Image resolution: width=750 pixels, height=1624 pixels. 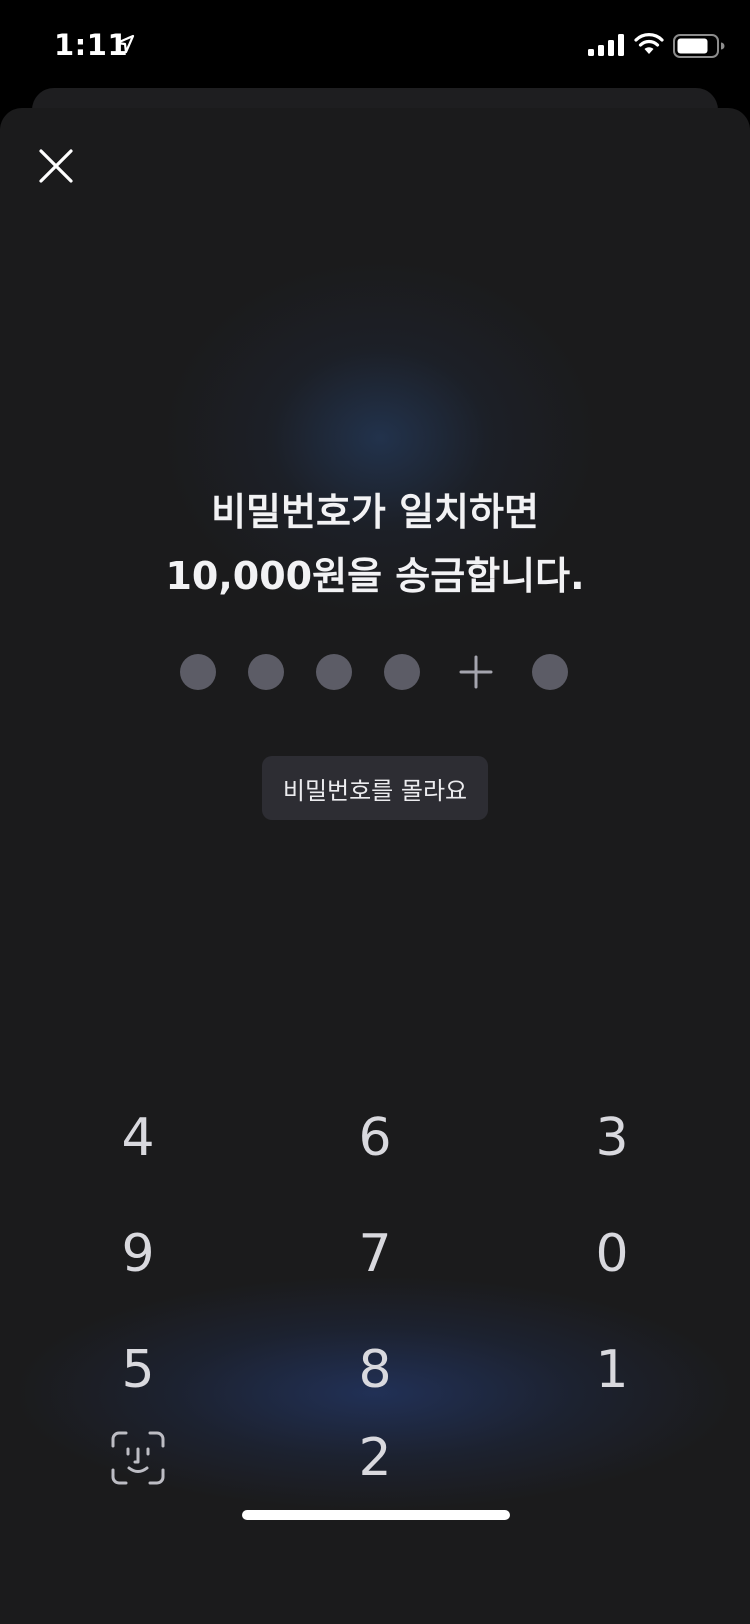 I want to click on battery-icon, so click(x=699, y=46).